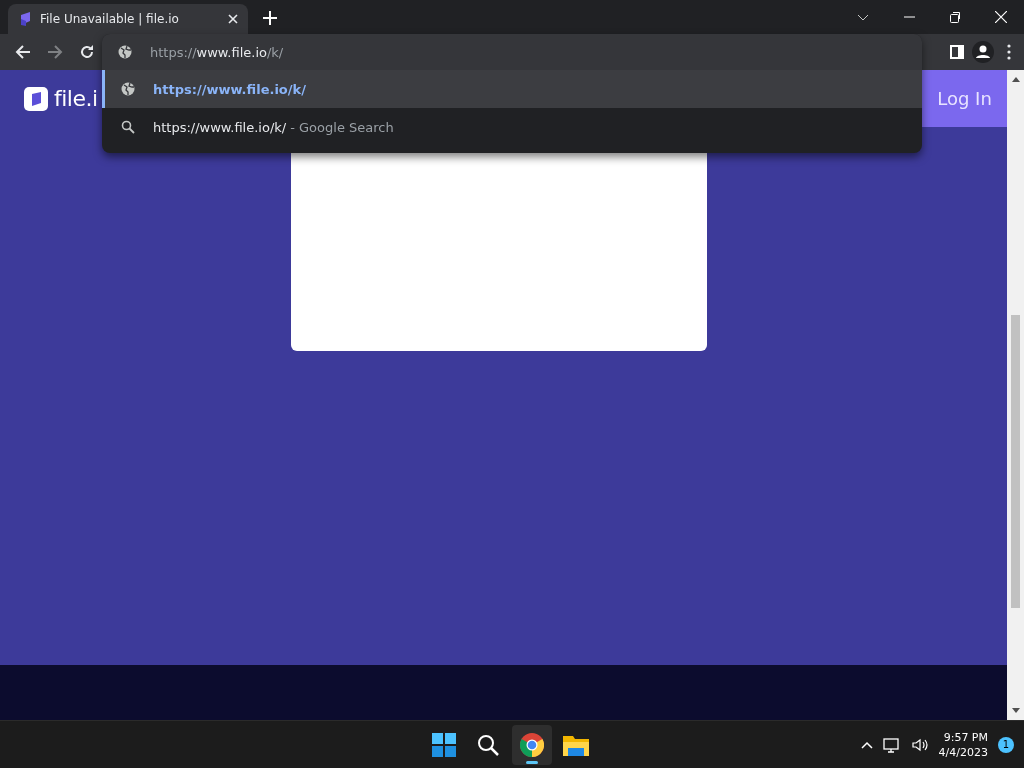 This screenshot has height=768, width=1024. I want to click on chevron-icon, so click(863, 17).